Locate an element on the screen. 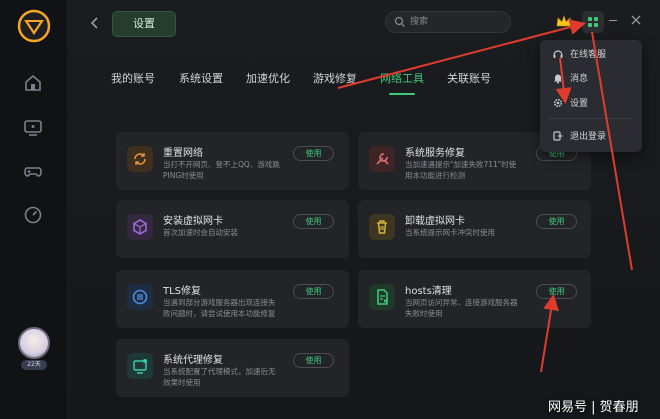  menu-divider is located at coordinates (591, 118).